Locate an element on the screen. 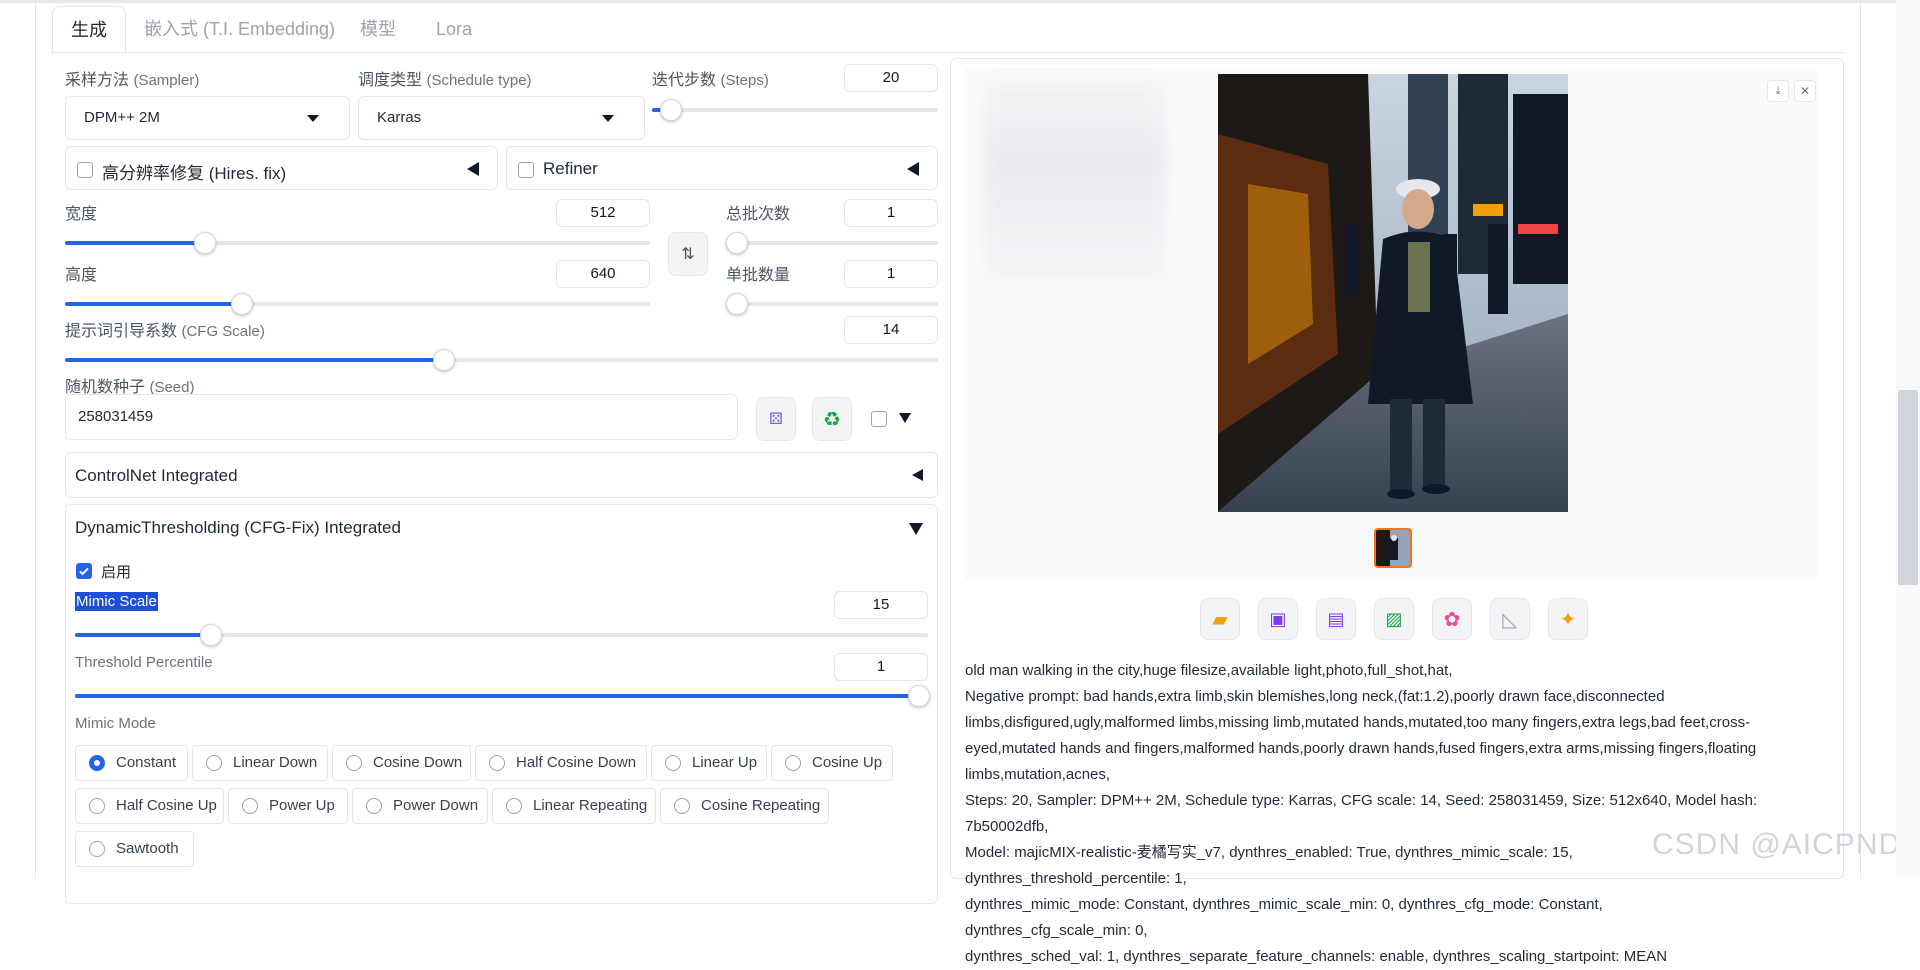  threshold-percentile-slider-thumb is located at coordinates (919, 696).